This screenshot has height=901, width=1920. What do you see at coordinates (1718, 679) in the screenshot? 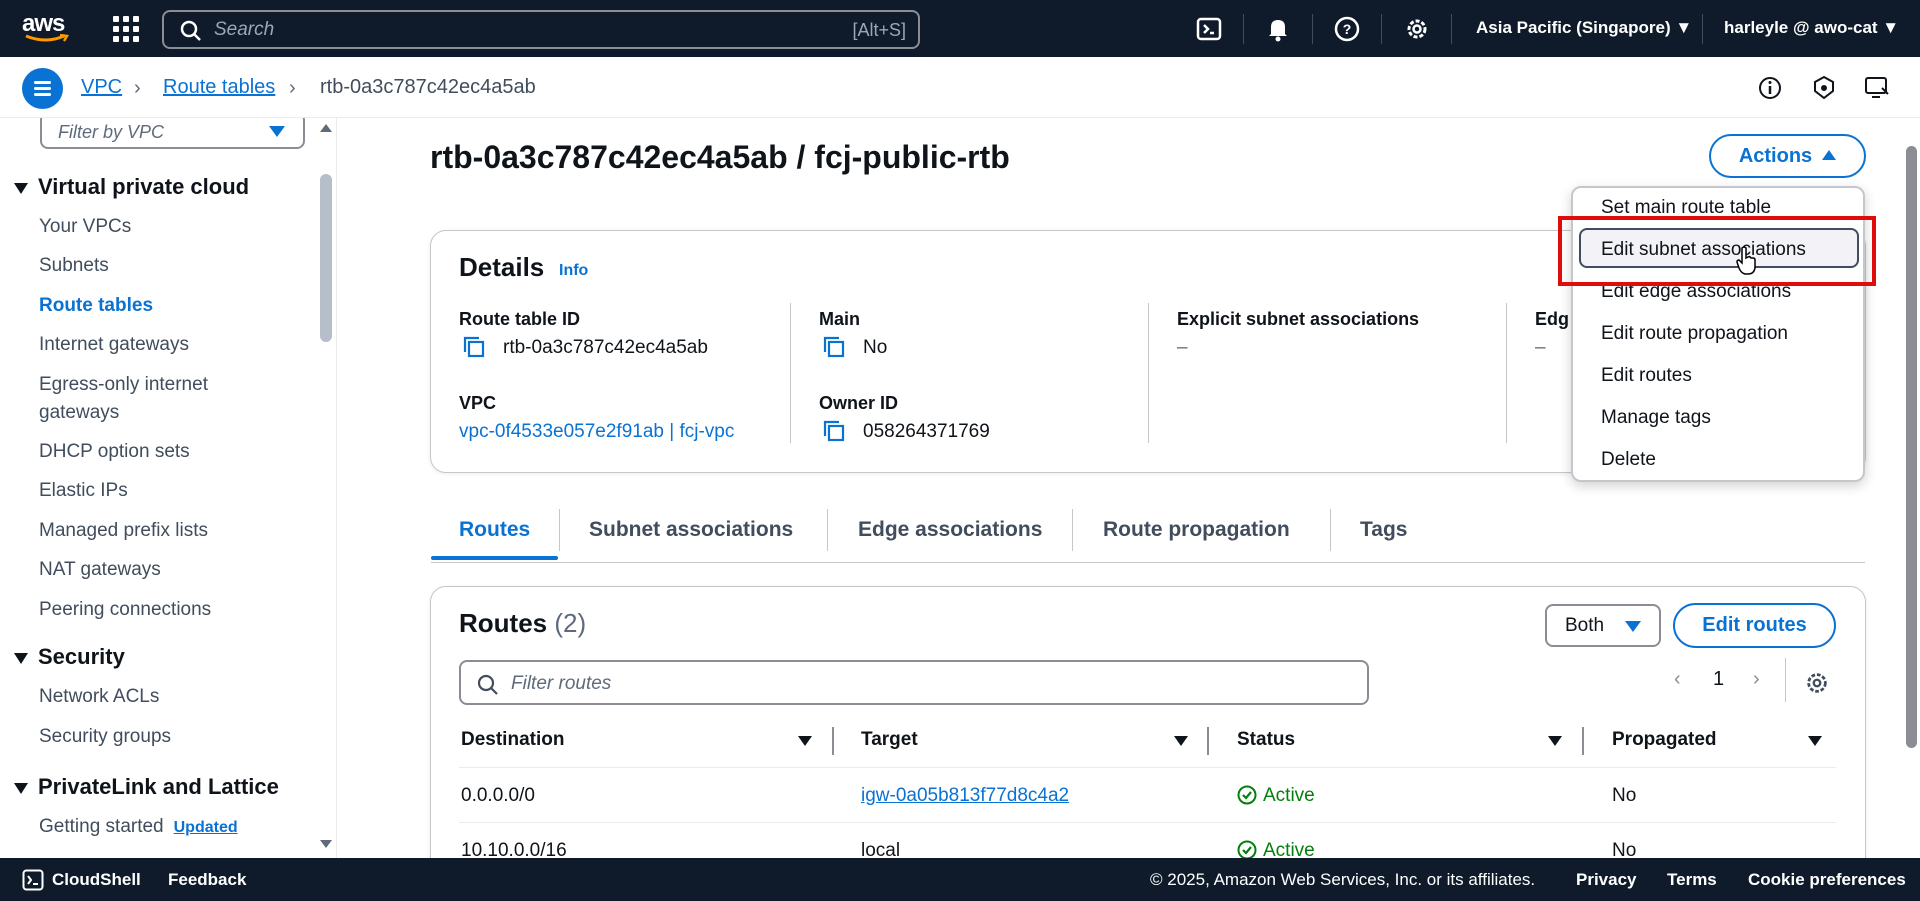
I see `page-number: 1` at bounding box center [1718, 679].